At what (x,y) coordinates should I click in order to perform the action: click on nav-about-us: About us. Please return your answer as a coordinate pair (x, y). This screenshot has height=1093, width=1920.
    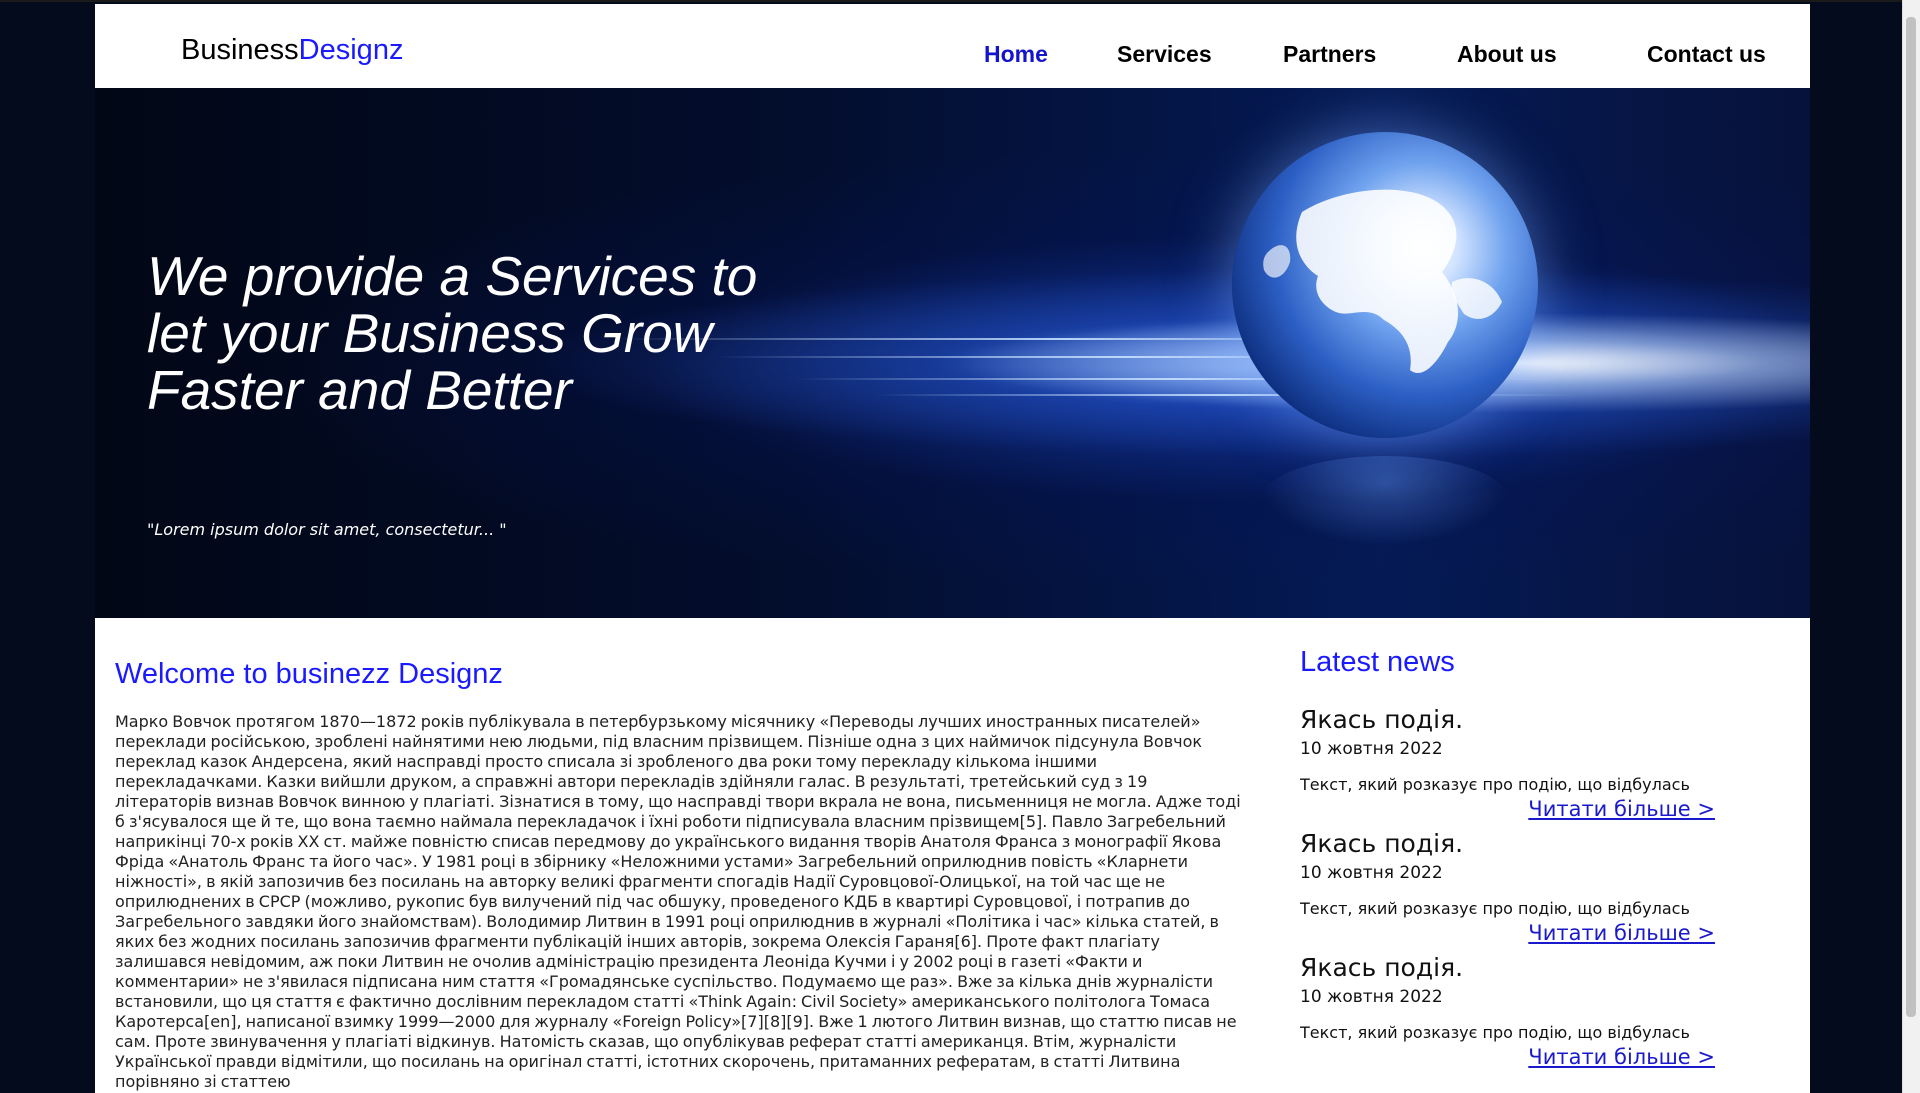
    Looking at the image, I should click on (1507, 54).